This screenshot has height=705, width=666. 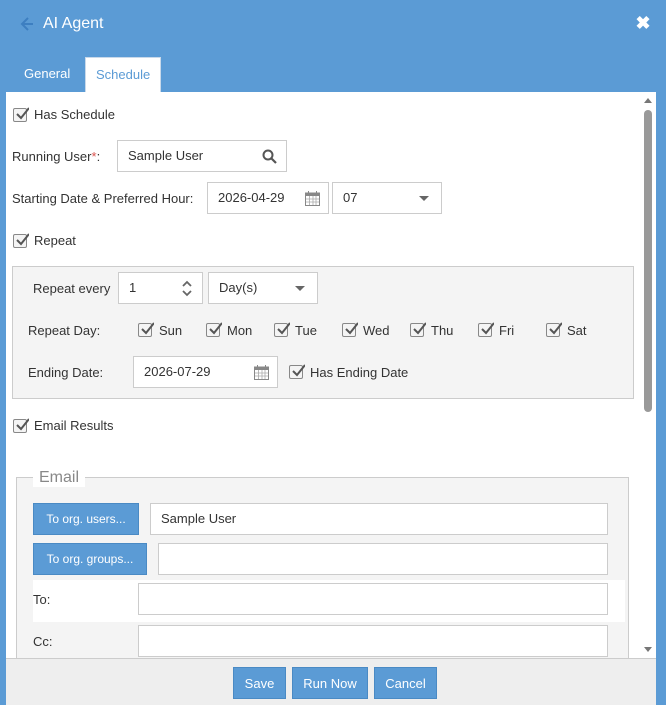 I want to click on day-checkbox-thu, so click(x=418, y=329).